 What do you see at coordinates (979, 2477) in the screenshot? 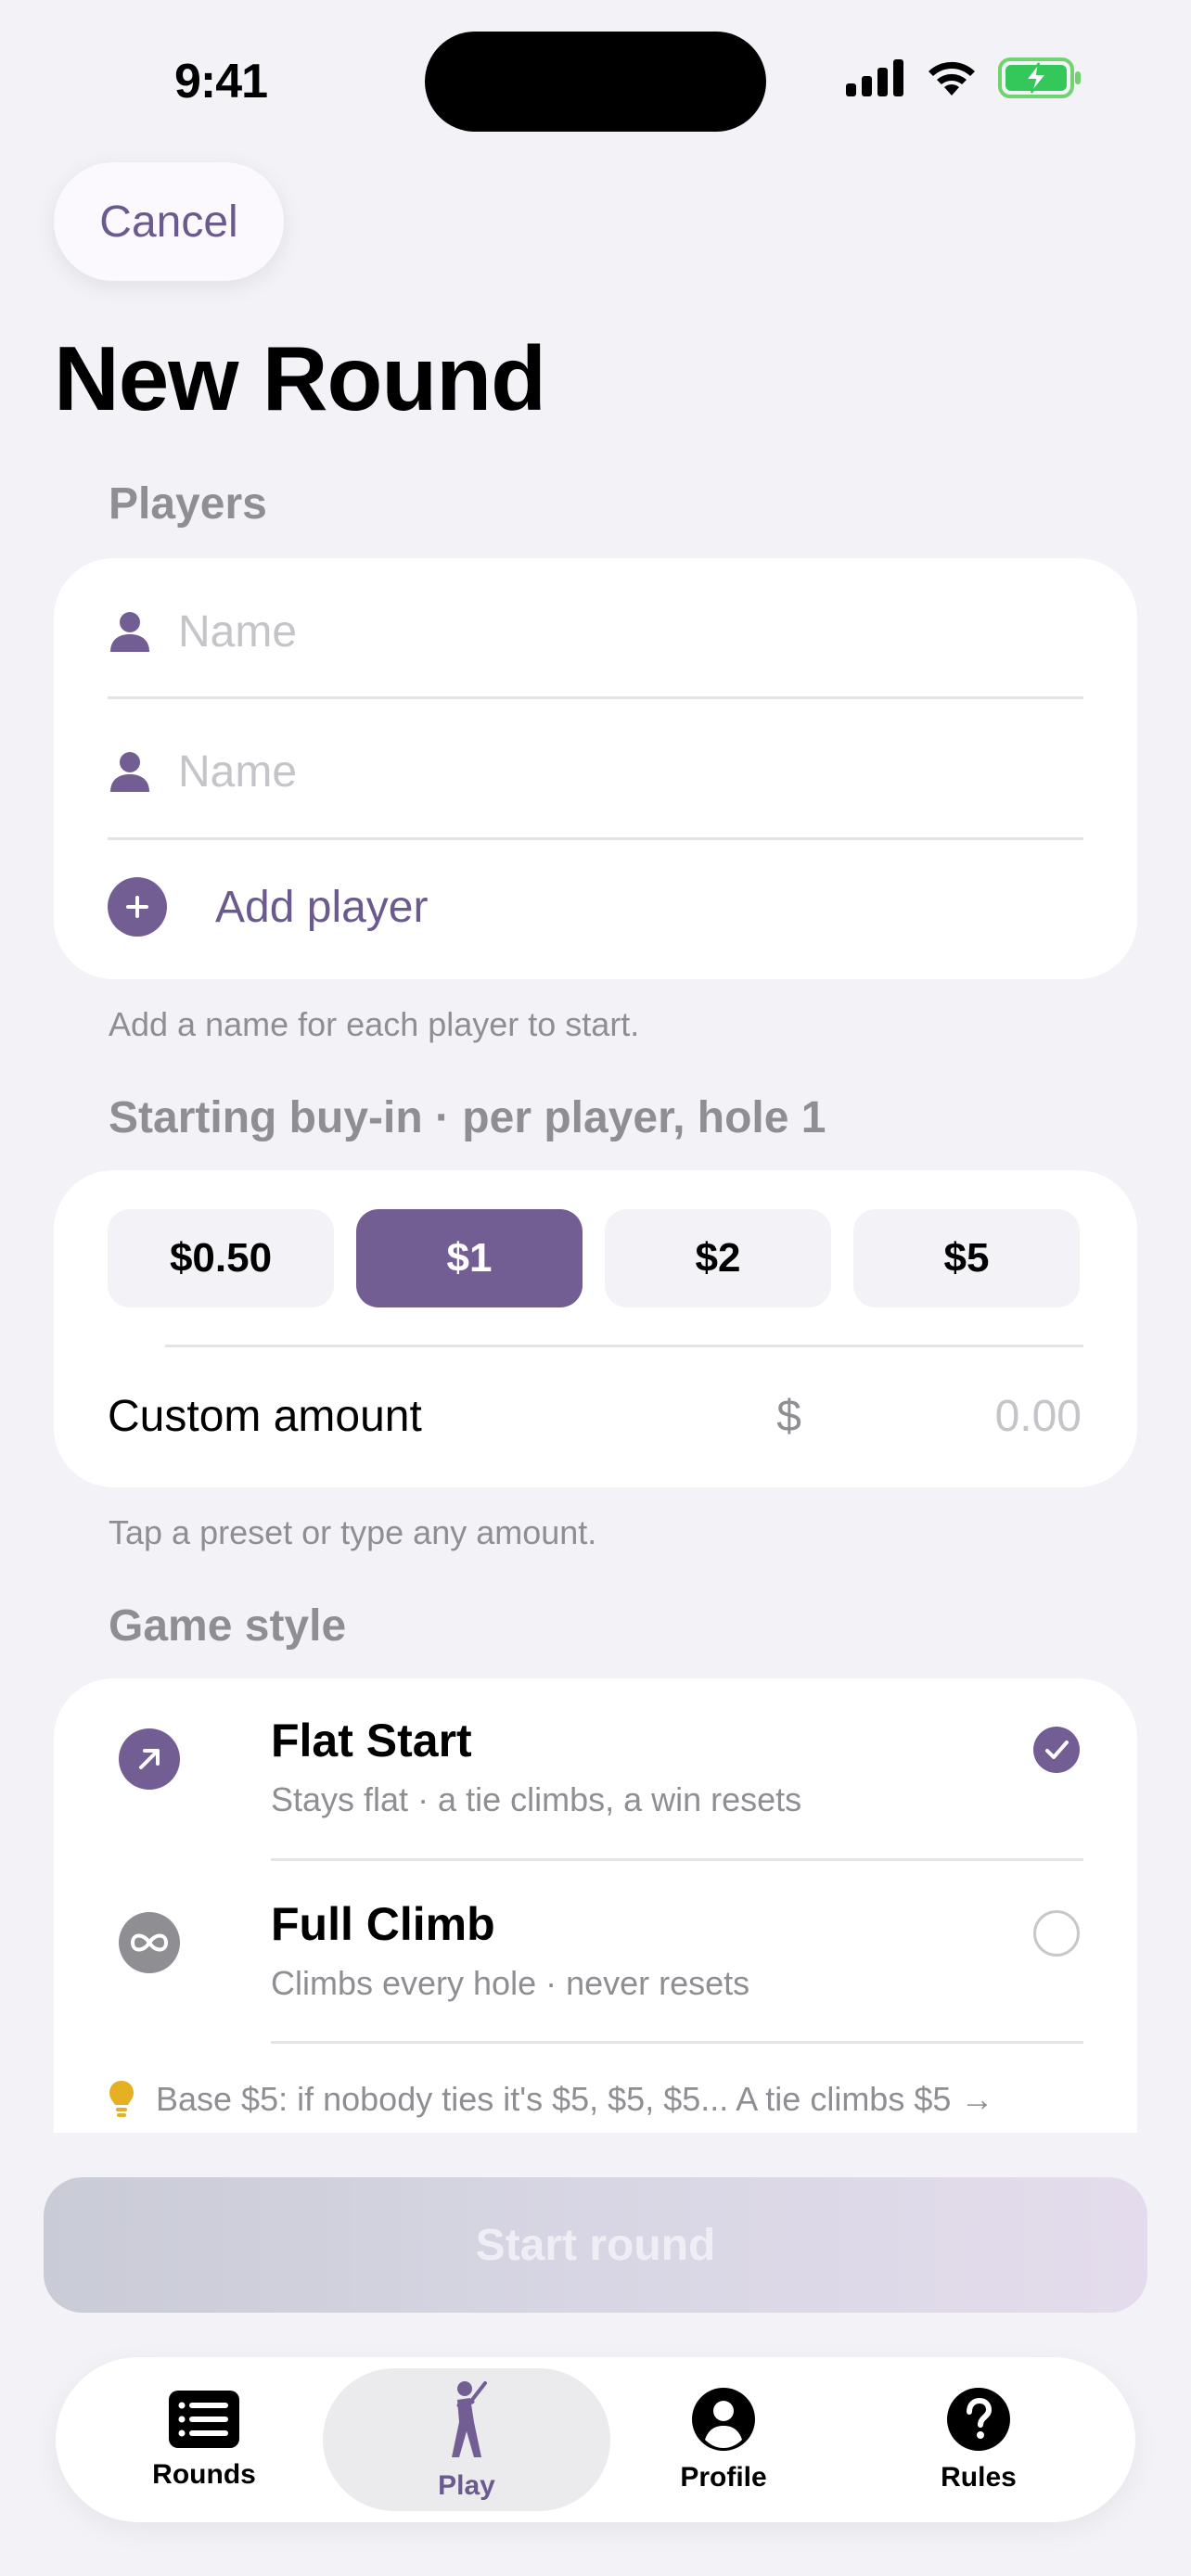
I see `tab-label: Rules` at bounding box center [979, 2477].